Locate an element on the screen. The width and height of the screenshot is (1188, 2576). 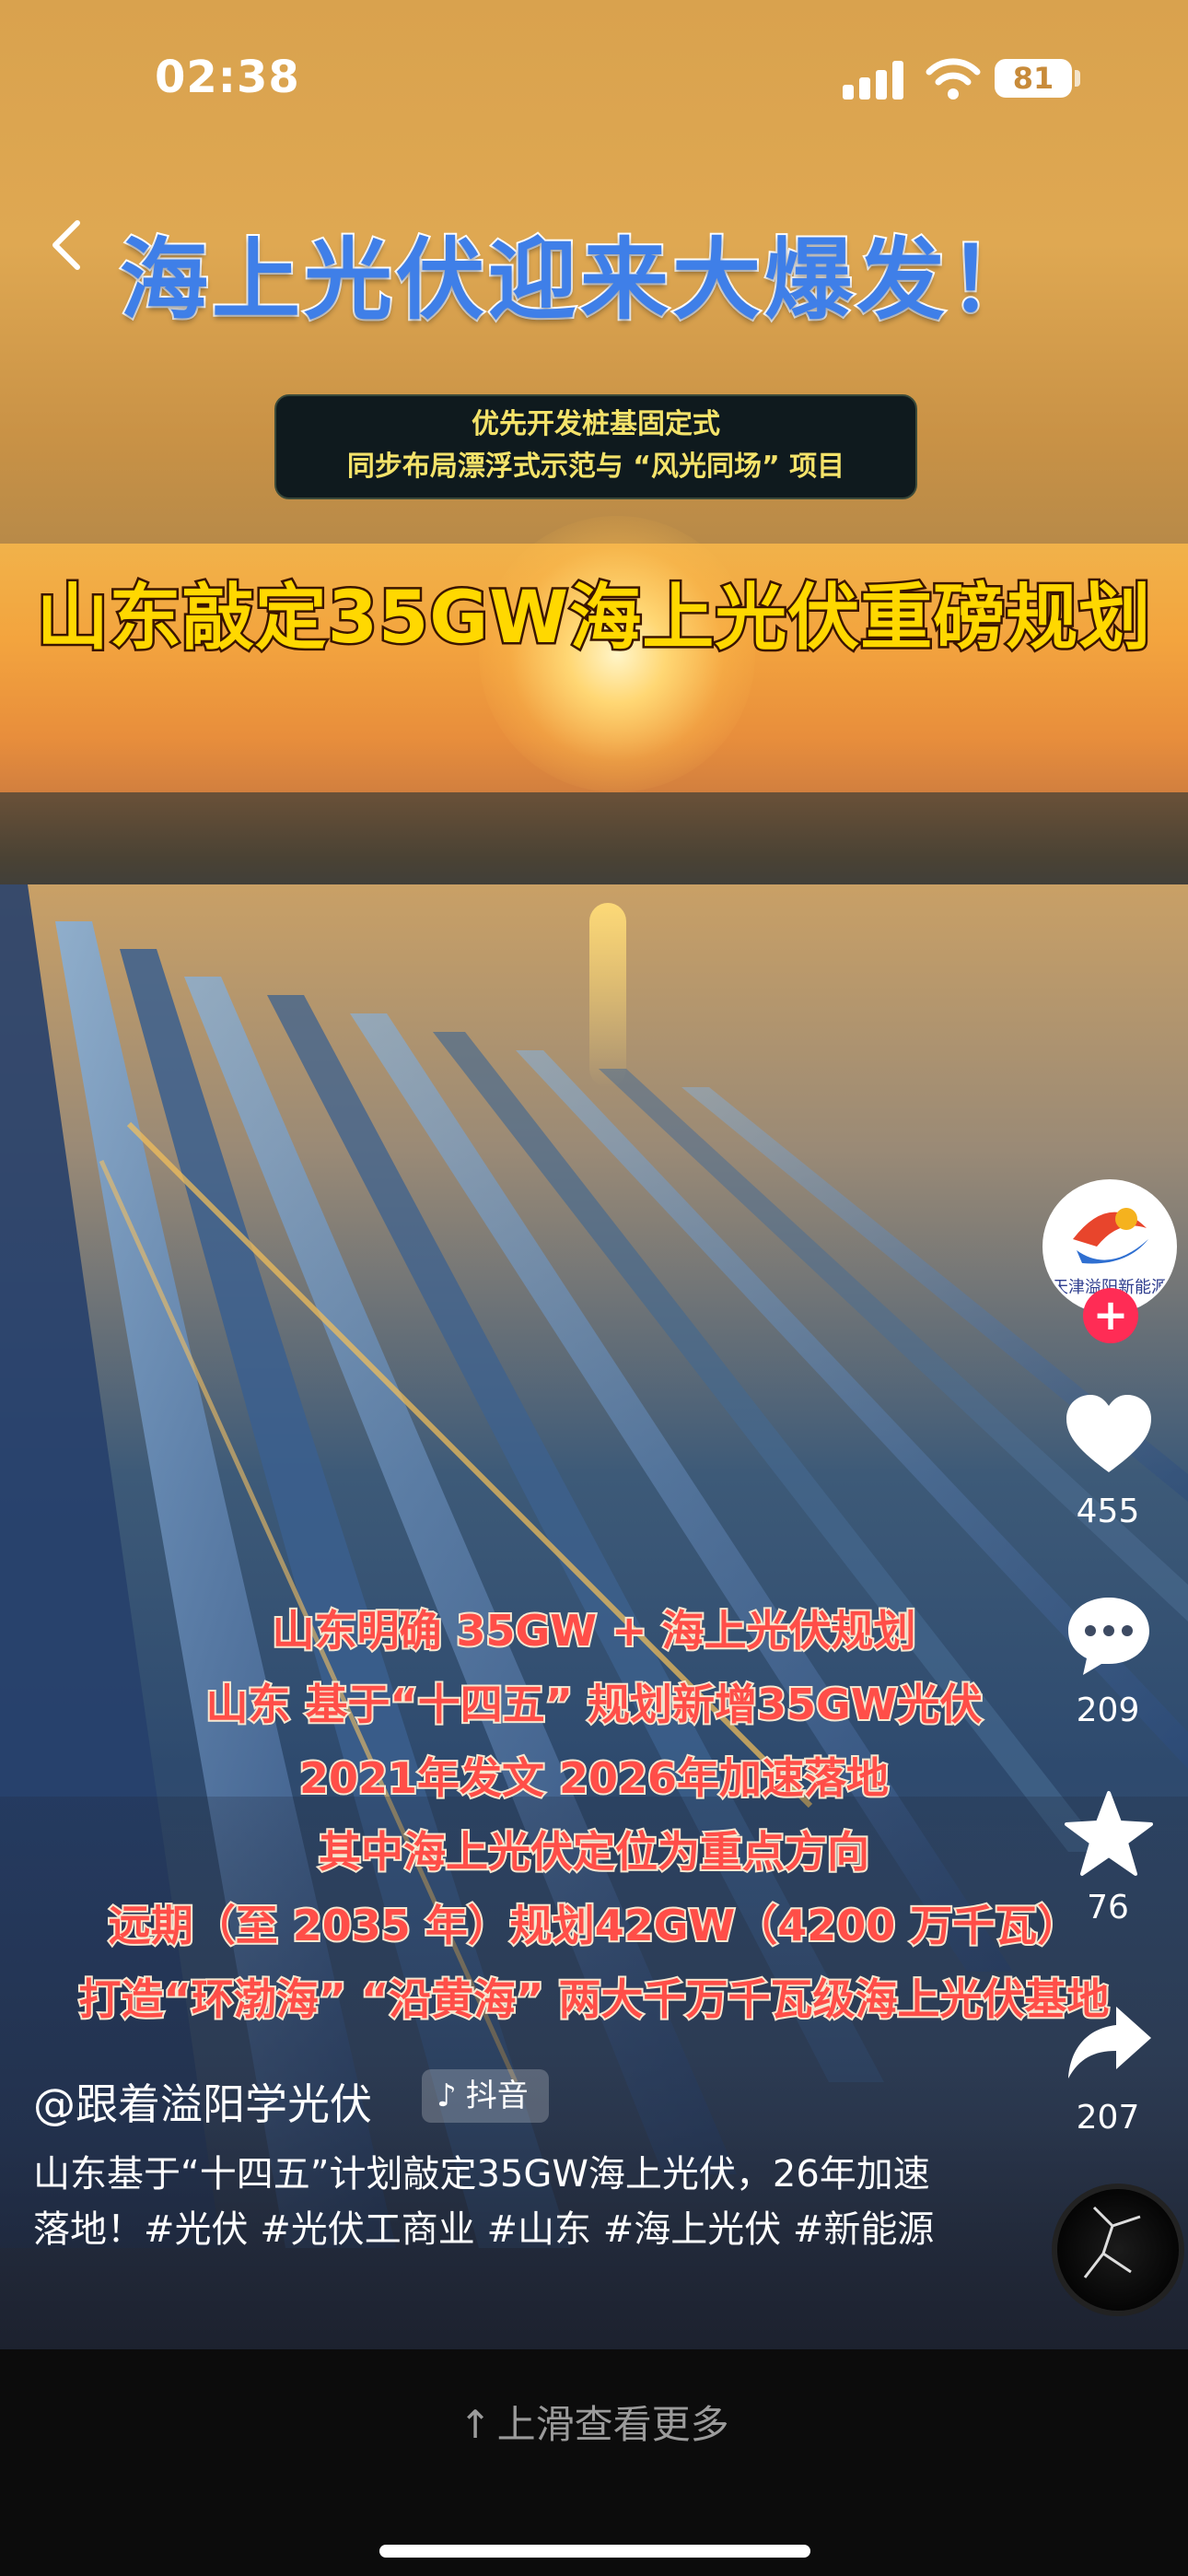
favorite-count: 76 is located at coordinates (1108, 1907).